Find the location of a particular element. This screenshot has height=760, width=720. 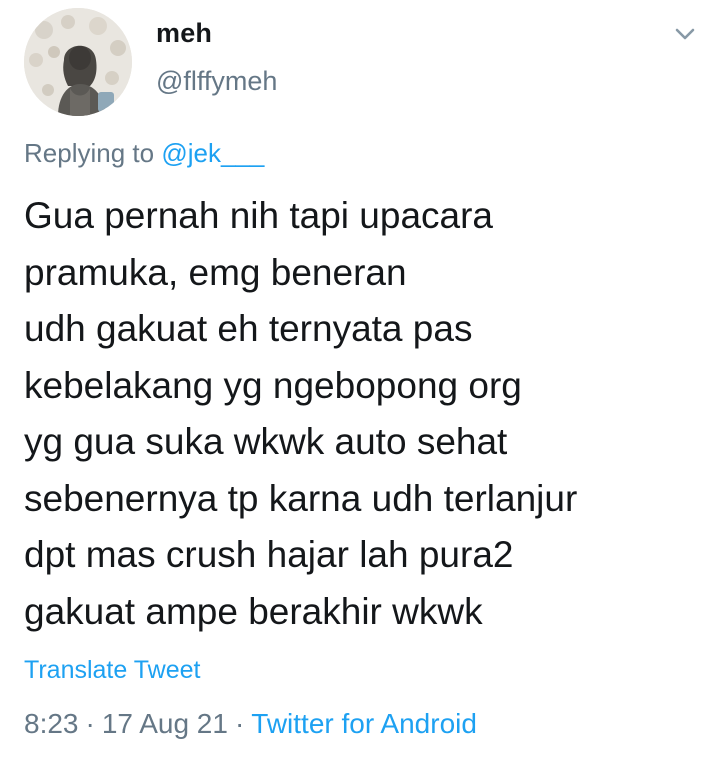

reply-mention-link: @jek___ is located at coordinates (212, 153).